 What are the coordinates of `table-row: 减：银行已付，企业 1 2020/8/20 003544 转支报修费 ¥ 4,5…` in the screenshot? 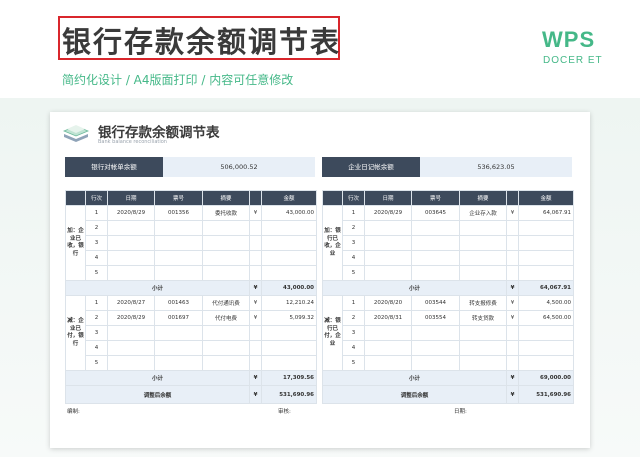 It's located at (448, 333).